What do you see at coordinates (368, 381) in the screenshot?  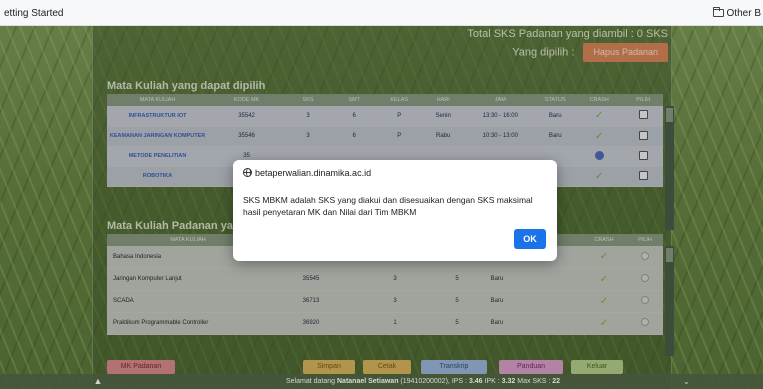 I see `student-name: Natanael Setiawan` at bounding box center [368, 381].